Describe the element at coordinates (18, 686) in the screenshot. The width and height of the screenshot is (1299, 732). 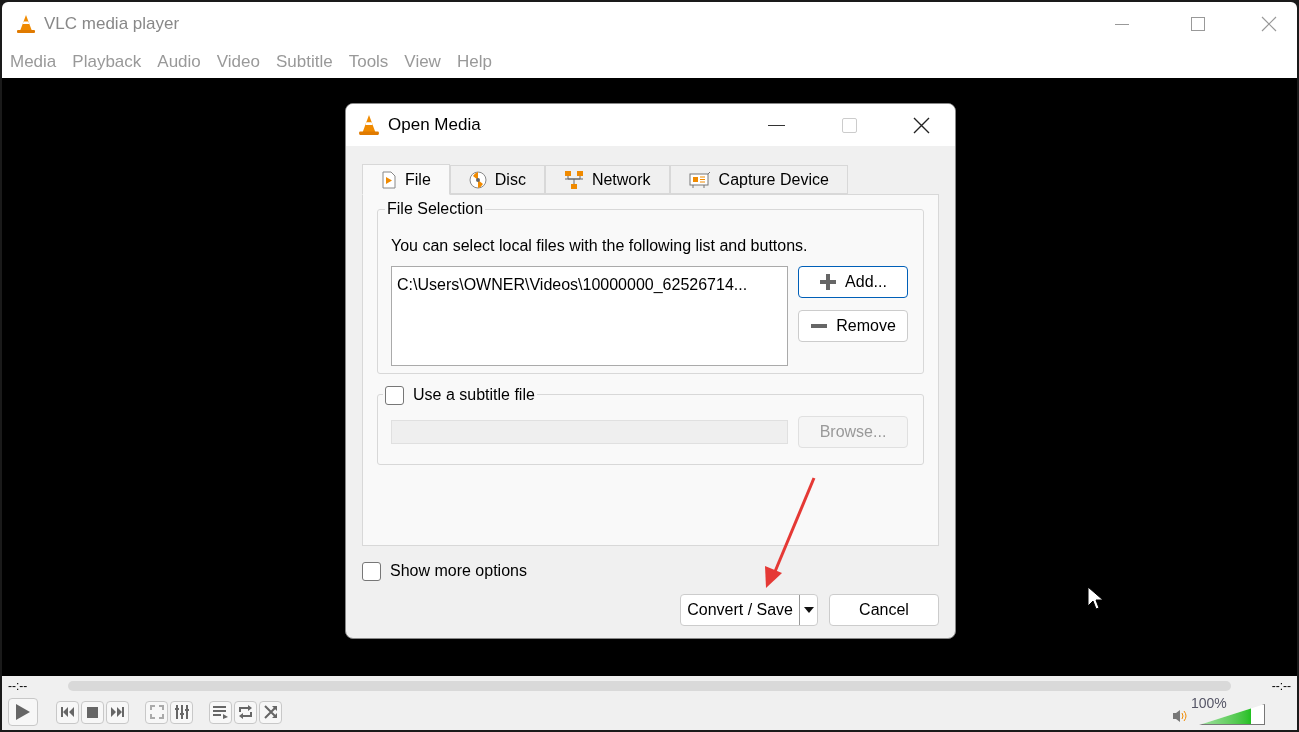
I see `elapsed-time: --:--` at that location.